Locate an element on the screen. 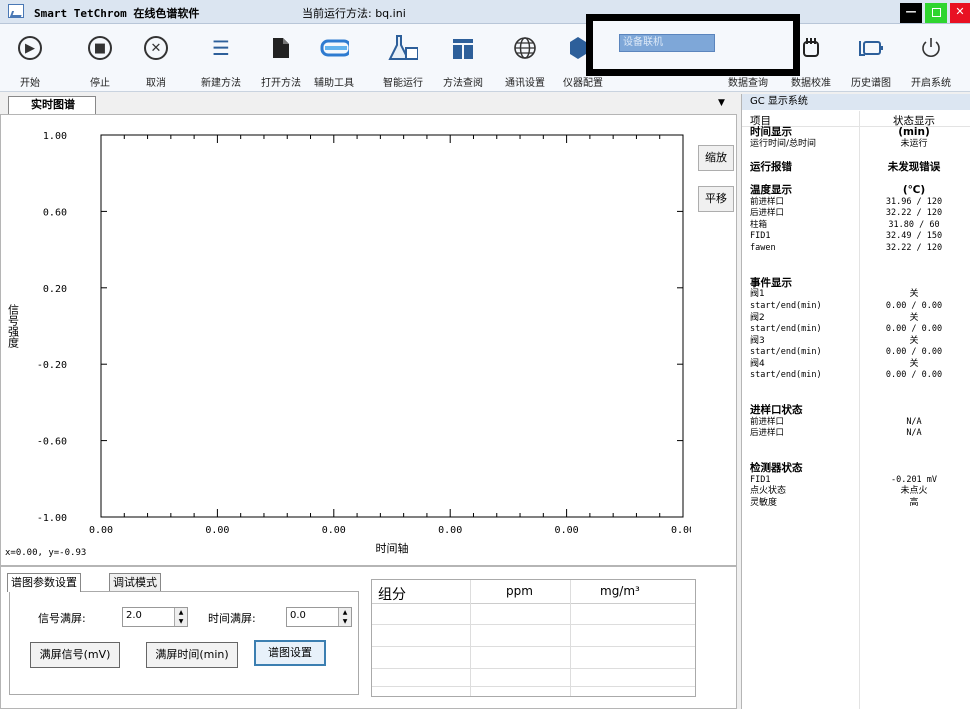 Image resolution: width=970 pixels, height=709 pixels. tab-chart-params: 谱图参数设置 is located at coordinates (44, 582).